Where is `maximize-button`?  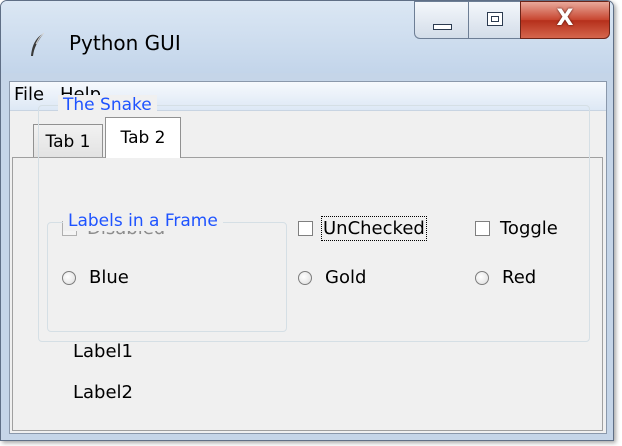 maximize-button is located at coordinates (494, 20).